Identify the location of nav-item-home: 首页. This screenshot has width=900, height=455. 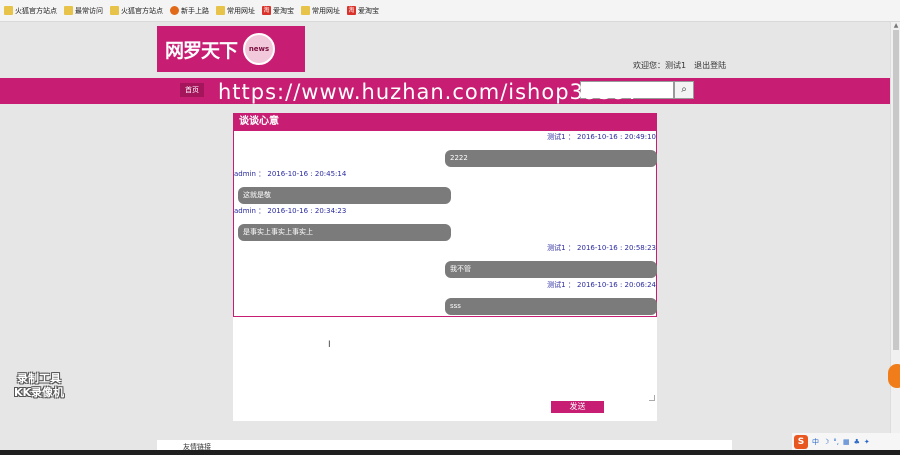
(192, 90).